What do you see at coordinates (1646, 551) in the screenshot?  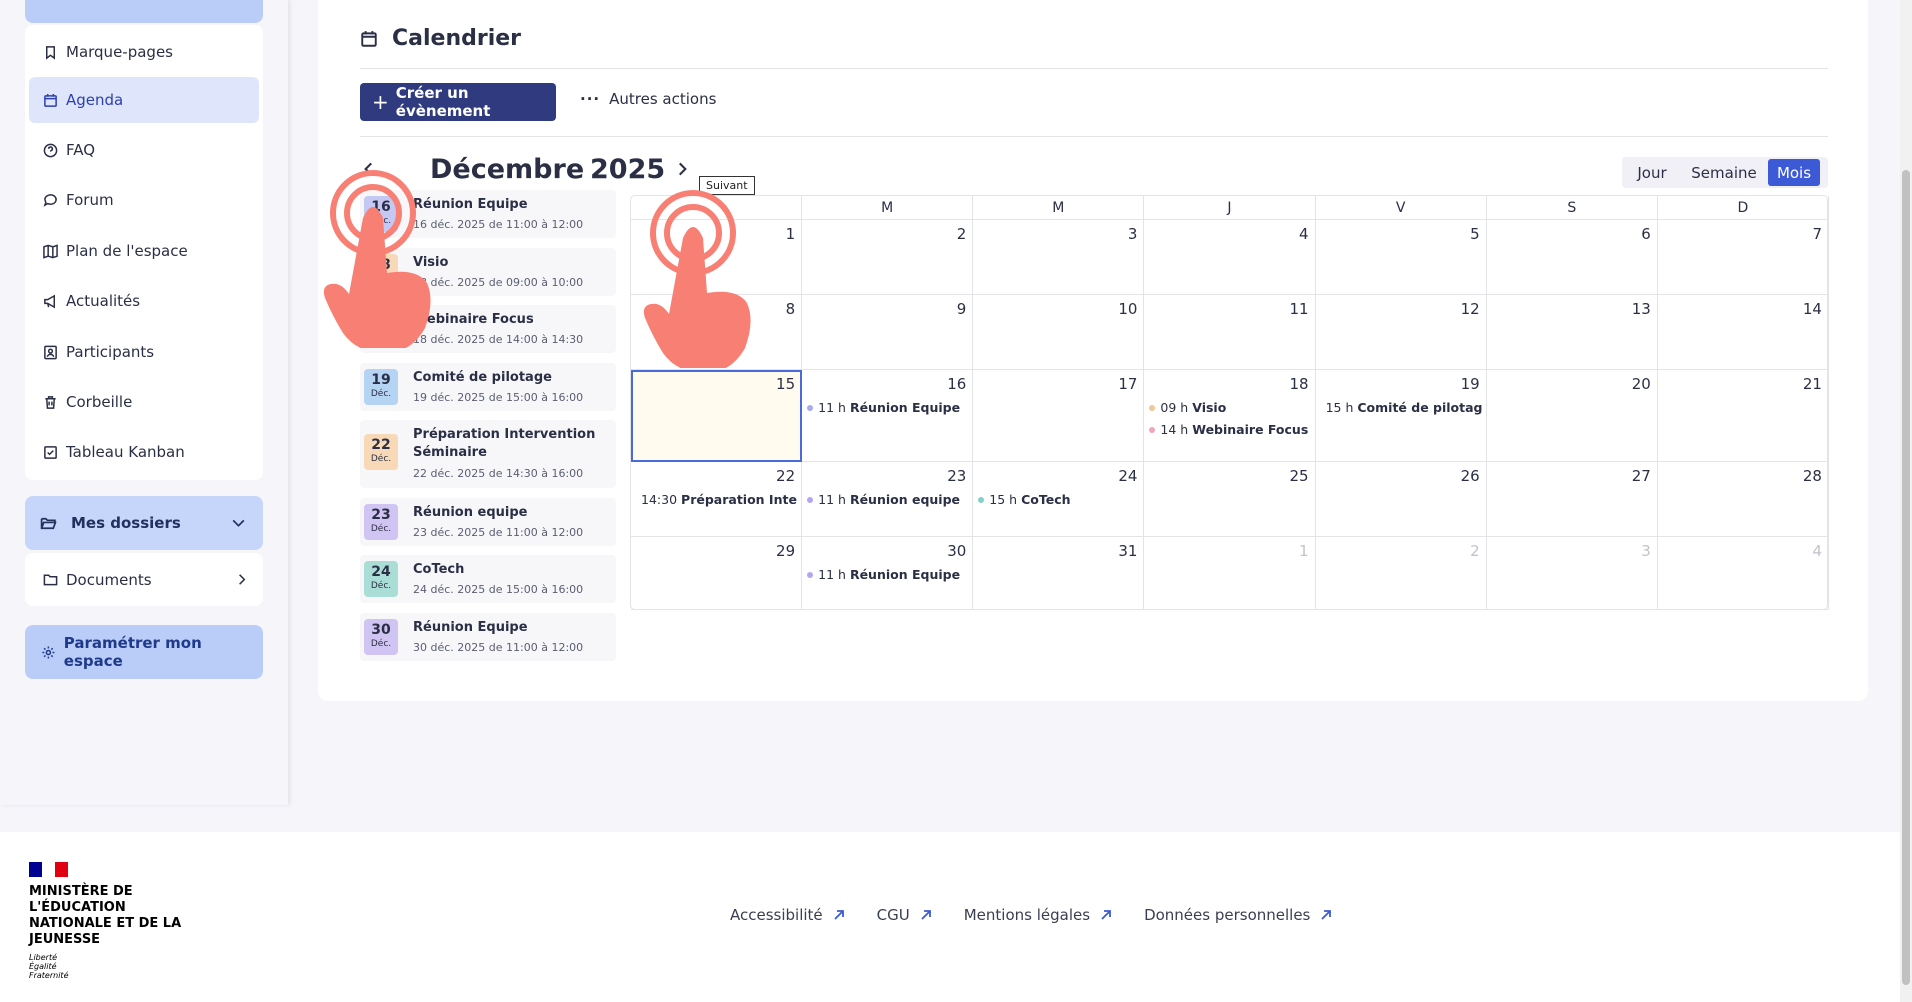 I see `day-number: 3` at bounding box center [1646, 551].